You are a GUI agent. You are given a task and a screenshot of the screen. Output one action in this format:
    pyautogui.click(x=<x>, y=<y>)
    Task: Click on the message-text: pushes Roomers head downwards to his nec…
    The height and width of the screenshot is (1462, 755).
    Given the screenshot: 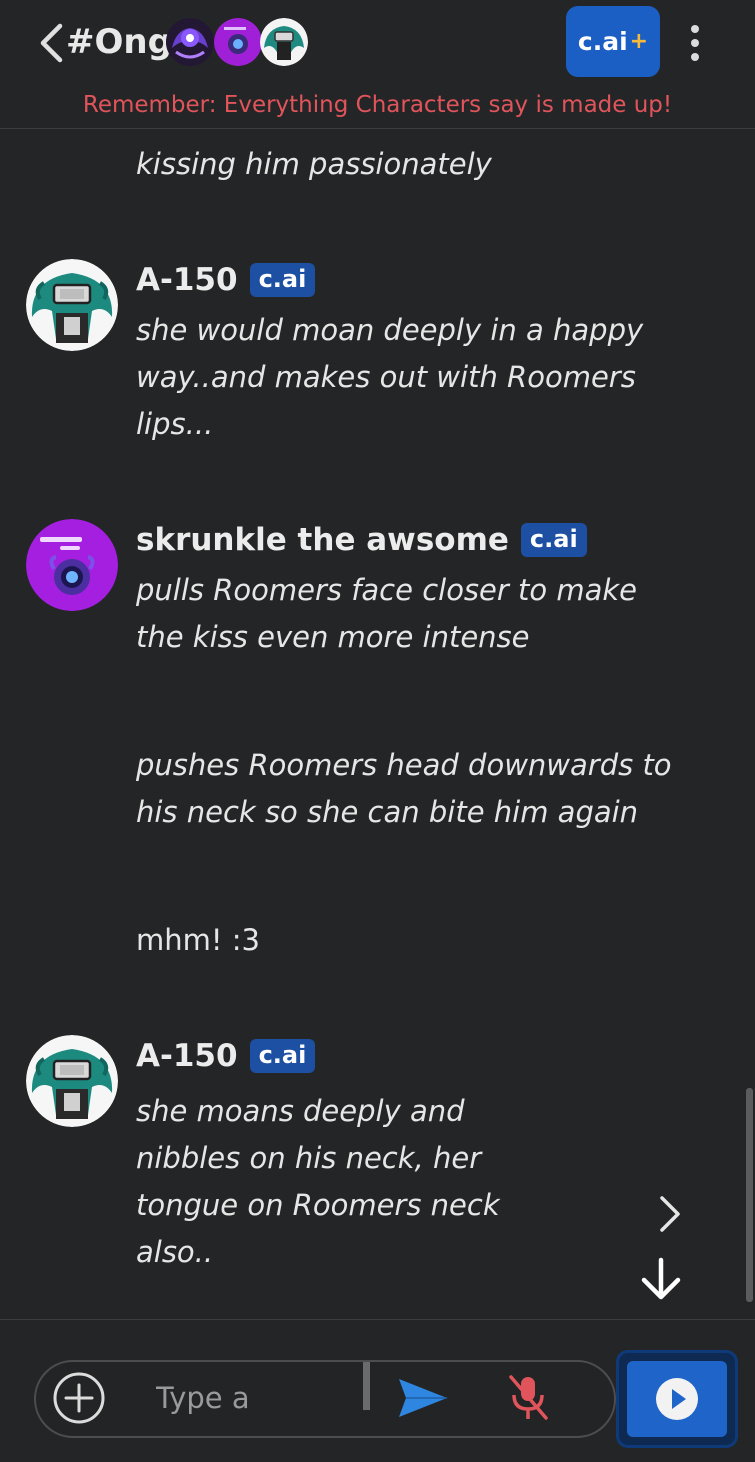 What is the action you would take?
    pyautogui.click(x=404, y=788)
    